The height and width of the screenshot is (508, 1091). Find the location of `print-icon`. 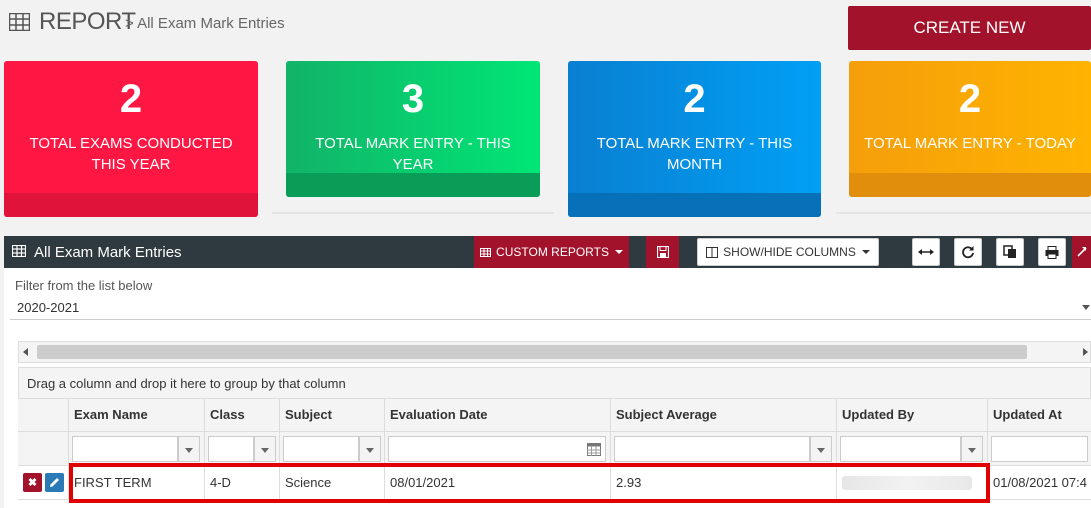

print-icon is located at coordinates (1052, 252).